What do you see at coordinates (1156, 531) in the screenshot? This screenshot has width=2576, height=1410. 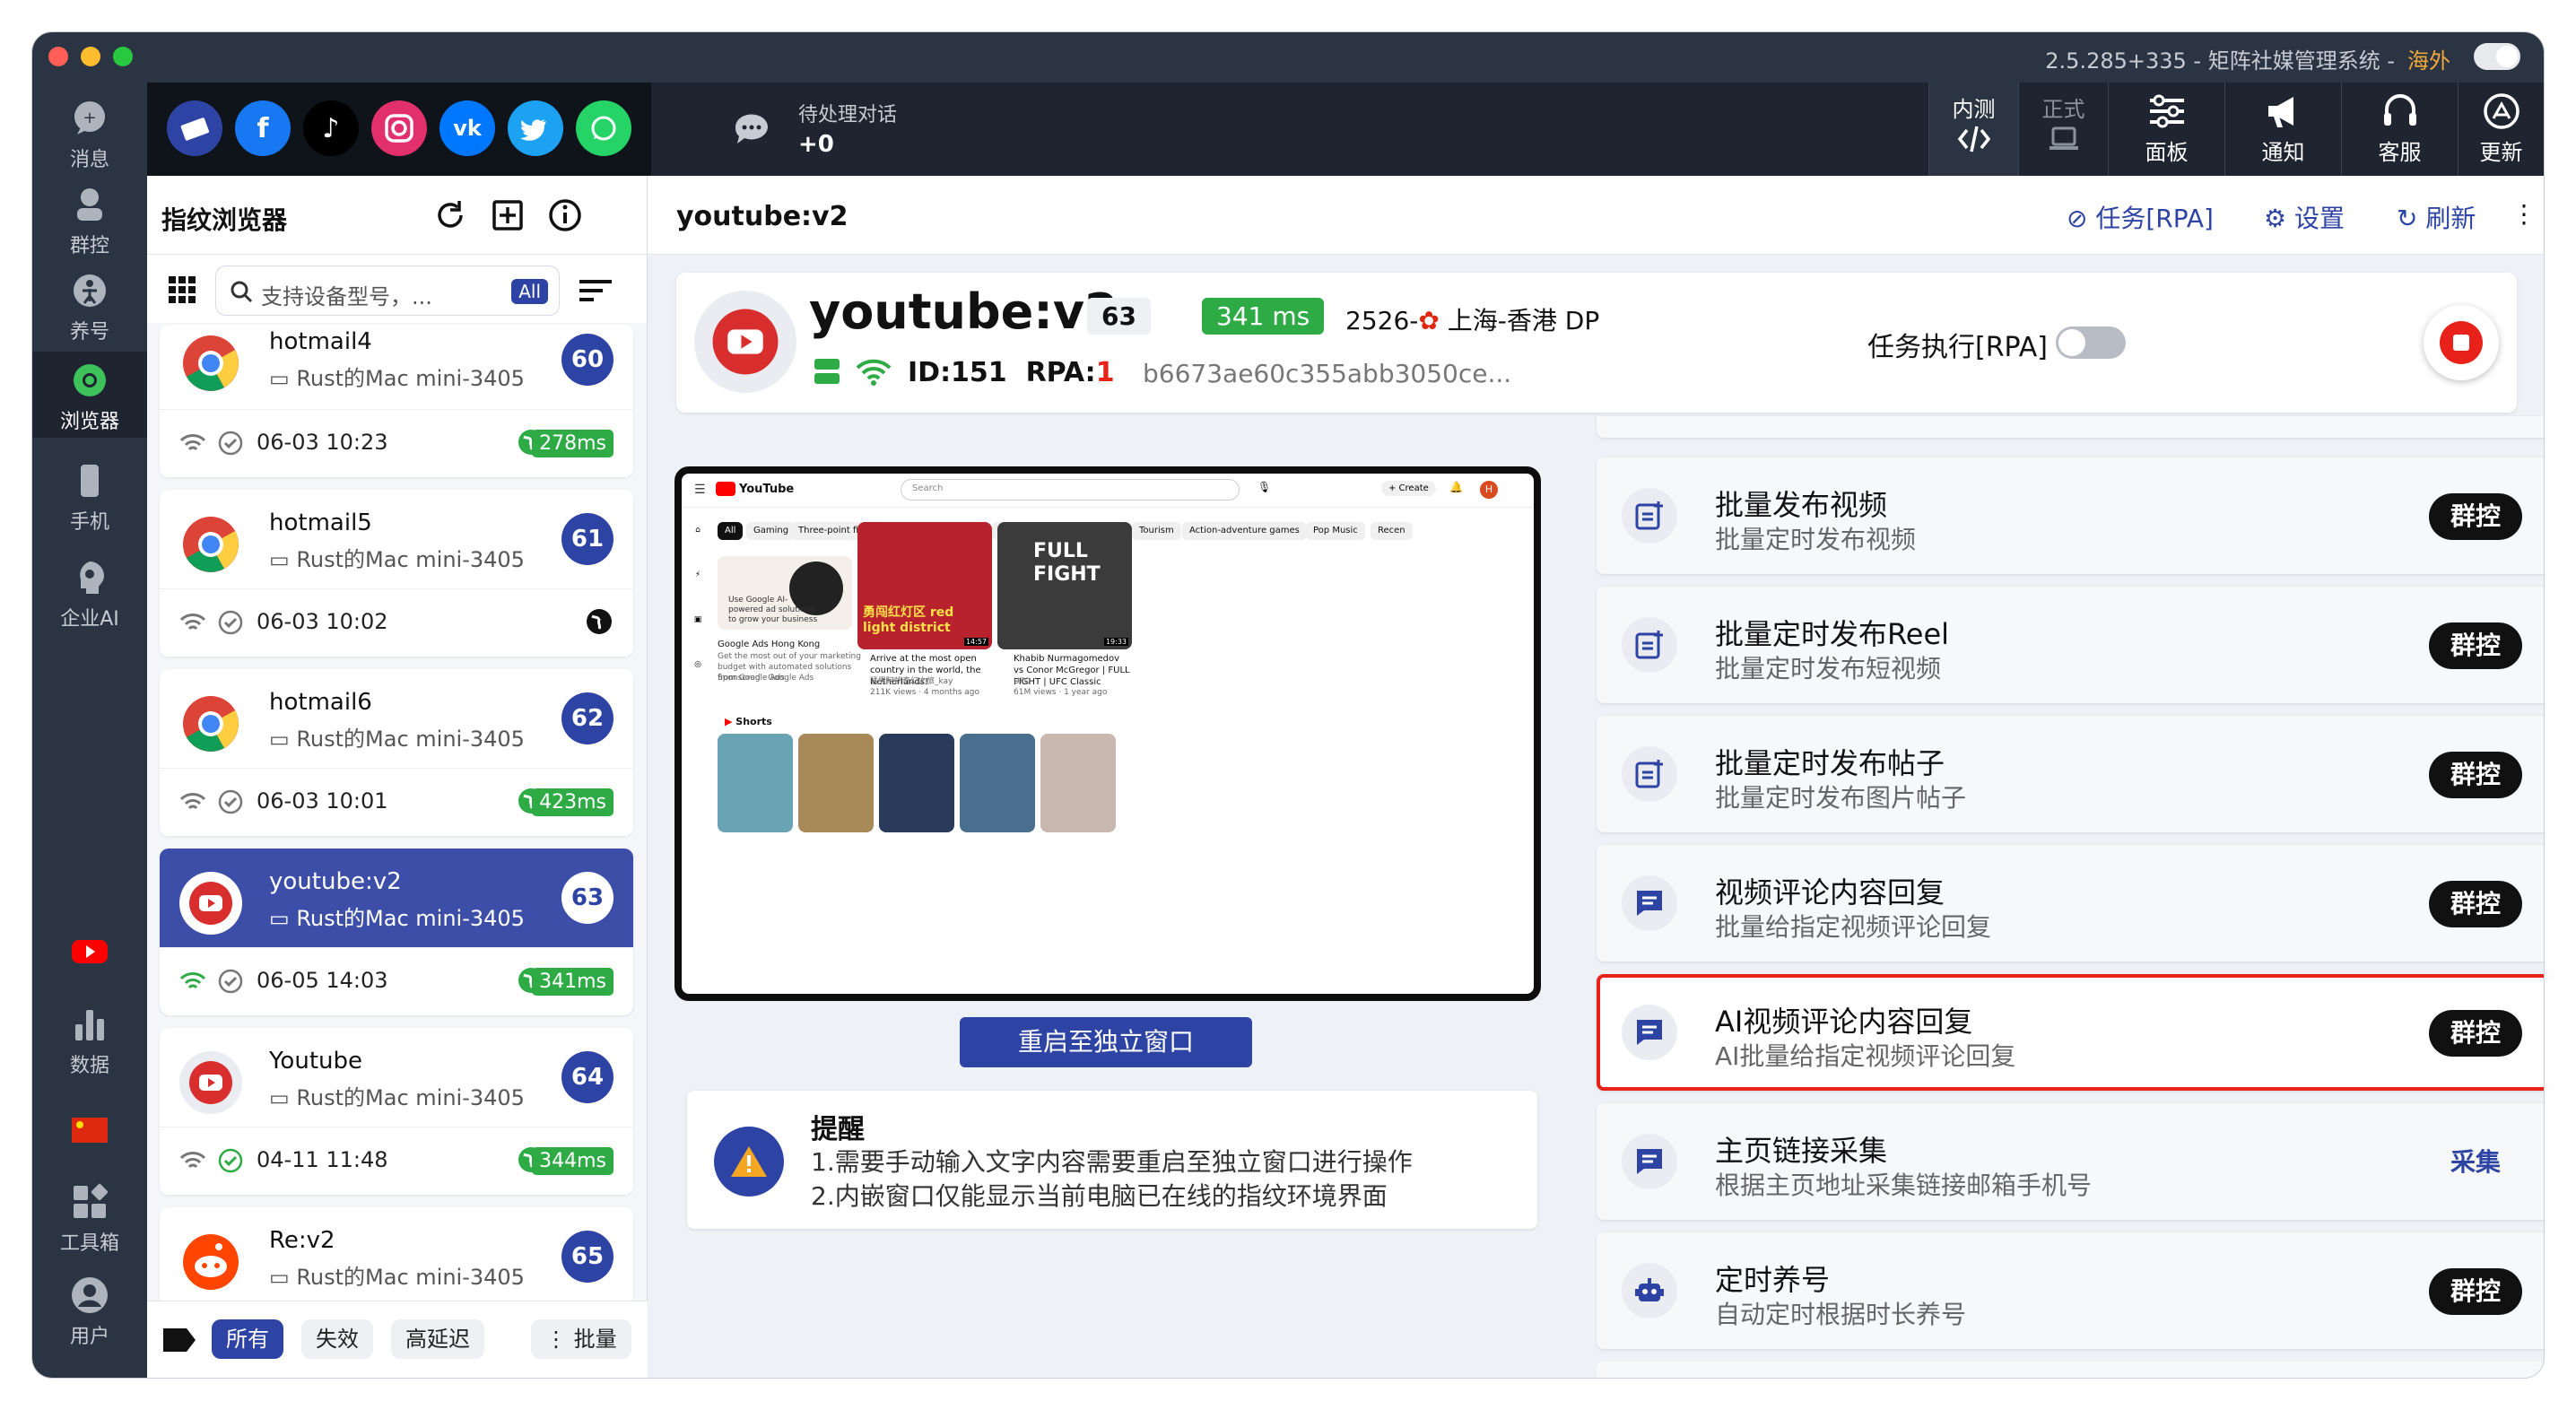 I see `youtube-chip: Tourism` at bounding box center [1156, 531].